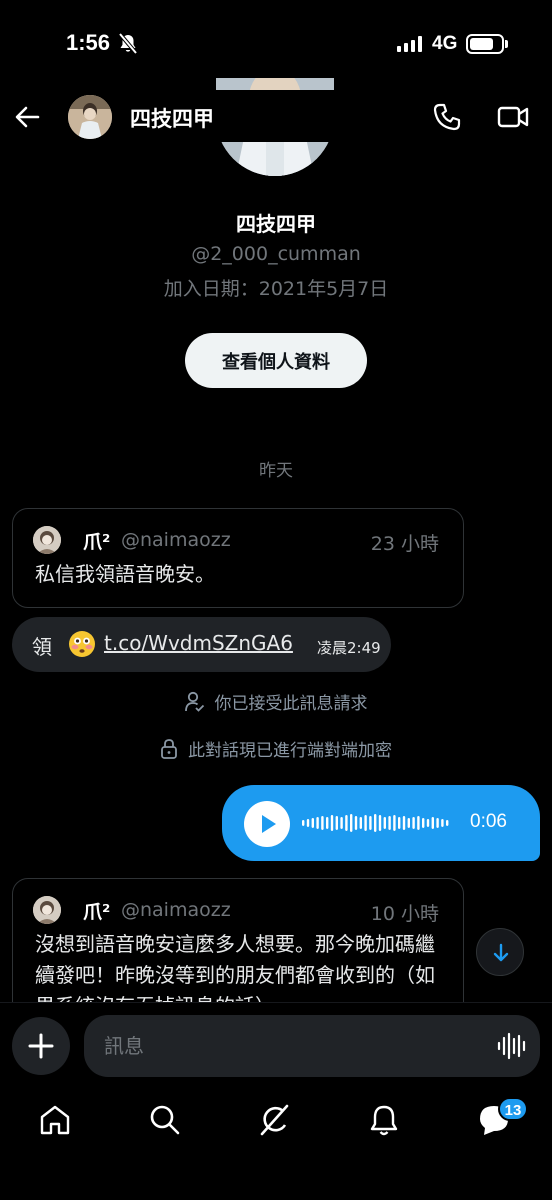 This screenshot has height=1200, width=552. What do you see at coordinates (447, 117) in the screenshot?
I see `phone-icon` at bounding box center [447, 117].